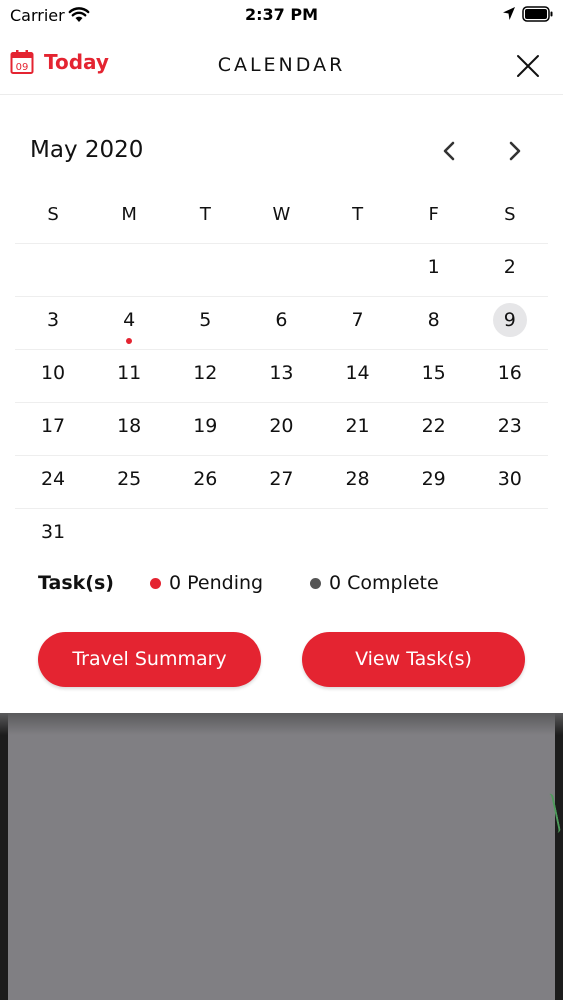  Describe the element at coordinates (281, 320) in the screenshot. I see `calendar-day-number: 6` at that location.